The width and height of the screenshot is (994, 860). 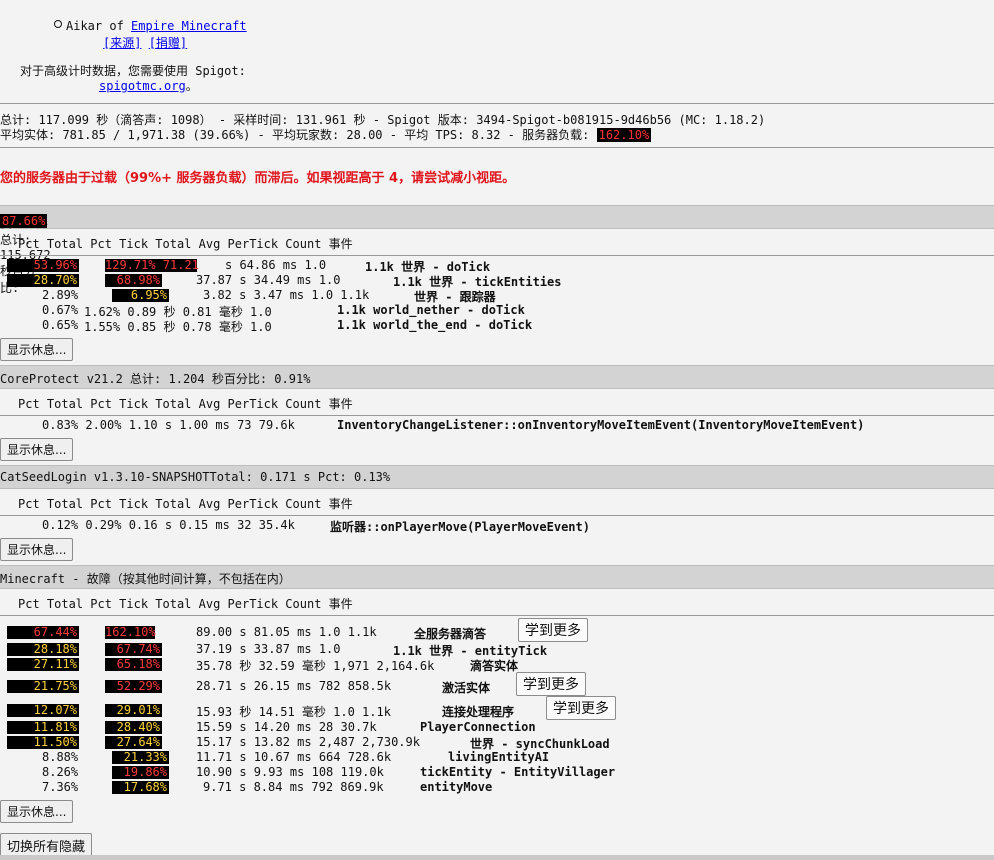 What do you see at coordinates (43, 742) in the screenshot?
I see `pct-total-cell: 11.50%` at bounding box center [43, 742].